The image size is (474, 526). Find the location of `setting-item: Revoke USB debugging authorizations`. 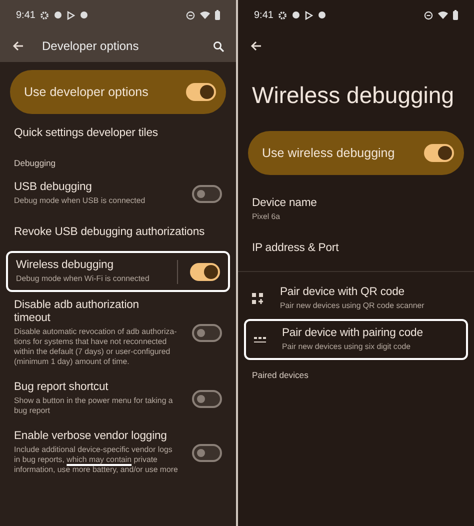

setting-item: Revoke USB debugging authorizations is located at coordinates (118, 232).